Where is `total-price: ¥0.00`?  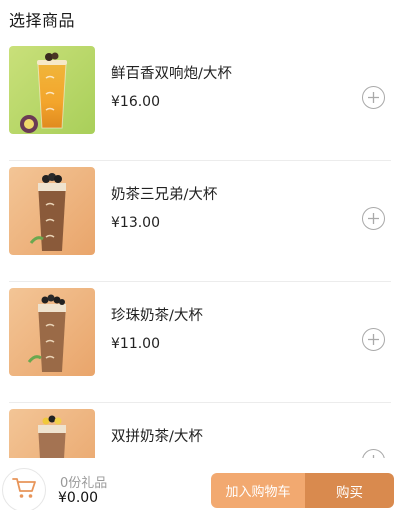 total-price: ¥0.00 is located at coordinates (78, 498).